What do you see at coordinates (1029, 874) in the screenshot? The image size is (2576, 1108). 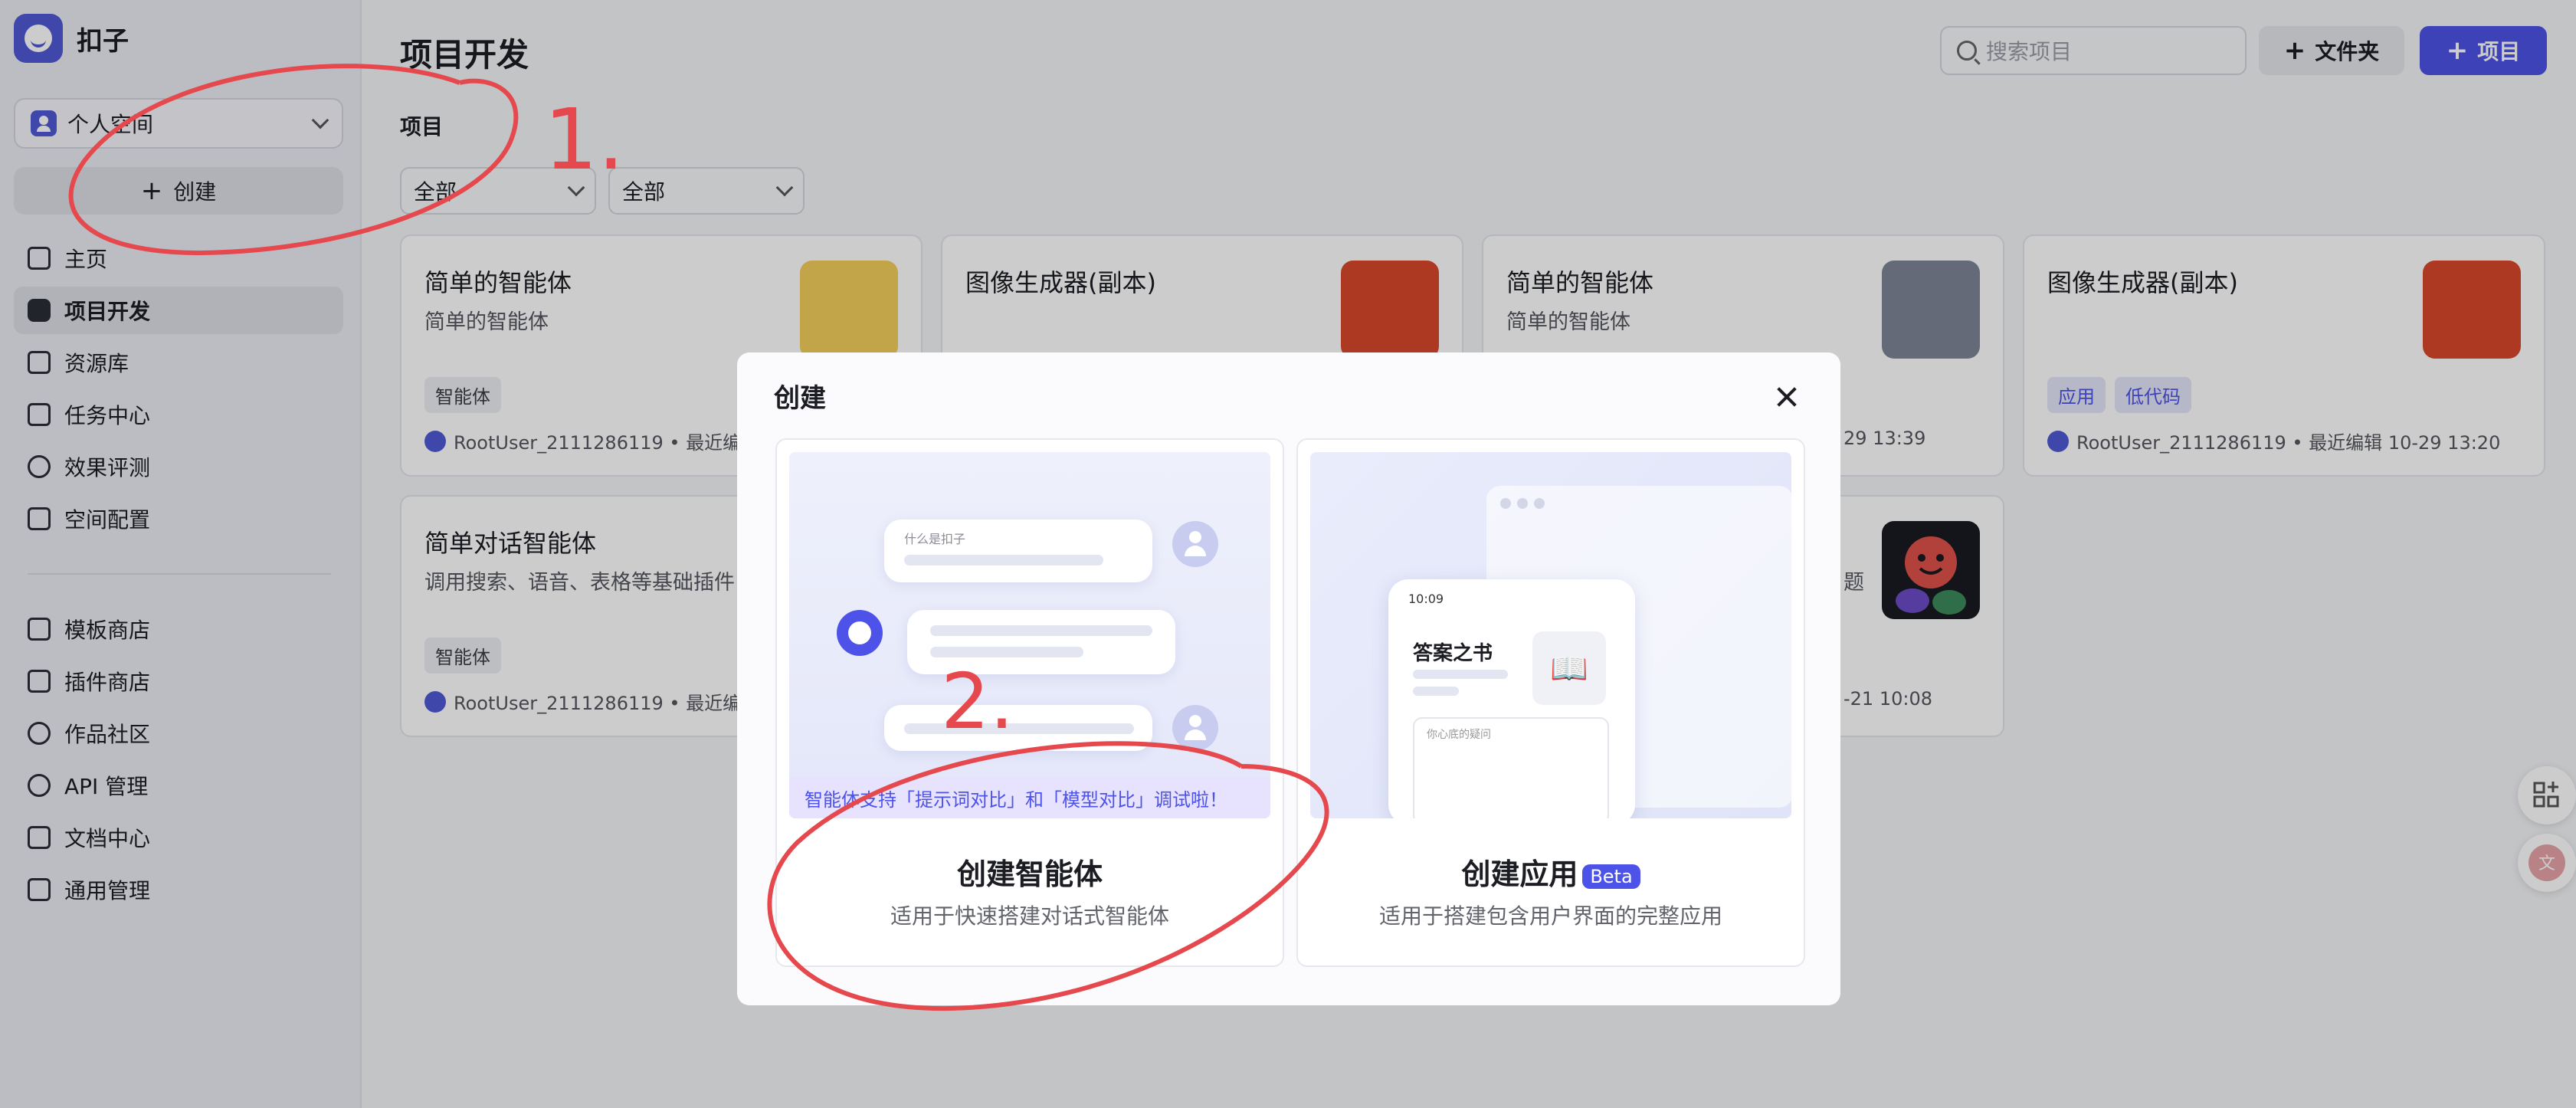 I see `option-title: 创建智能体` at bounding box center [1029, 874].